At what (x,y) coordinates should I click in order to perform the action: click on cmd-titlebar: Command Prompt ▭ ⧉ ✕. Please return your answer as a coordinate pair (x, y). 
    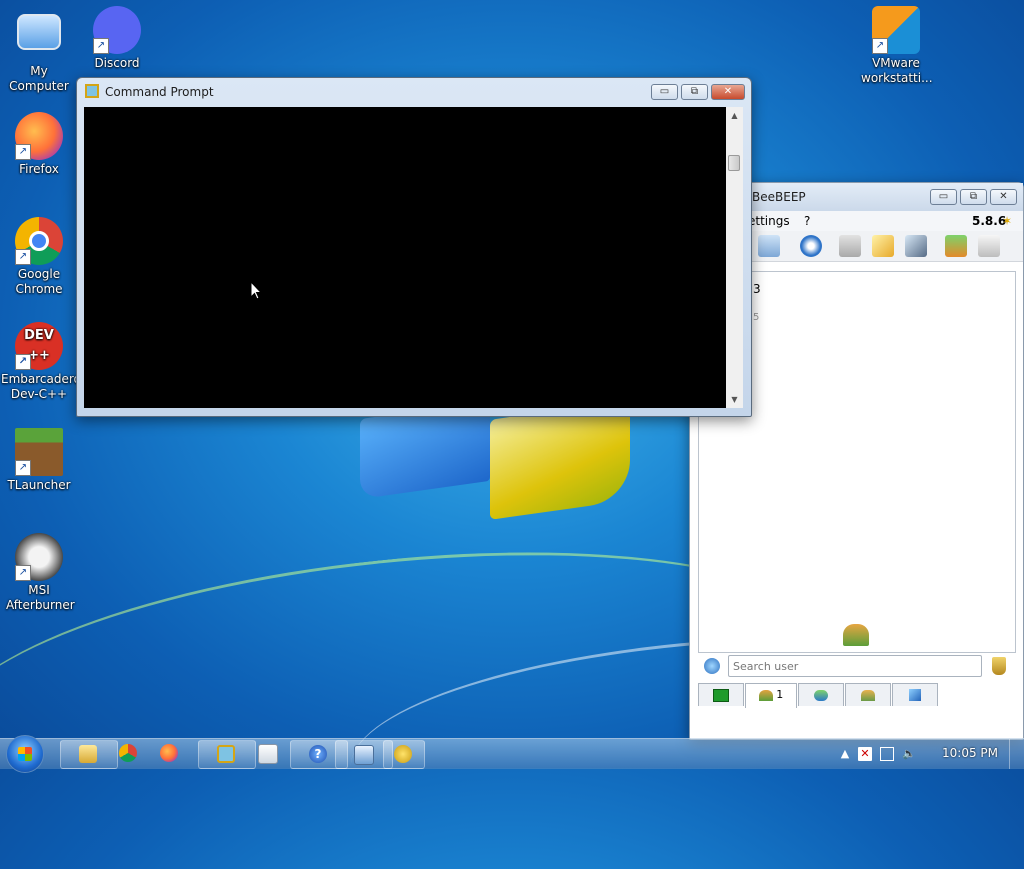
    Looking at the image, I should click on (414, 92).